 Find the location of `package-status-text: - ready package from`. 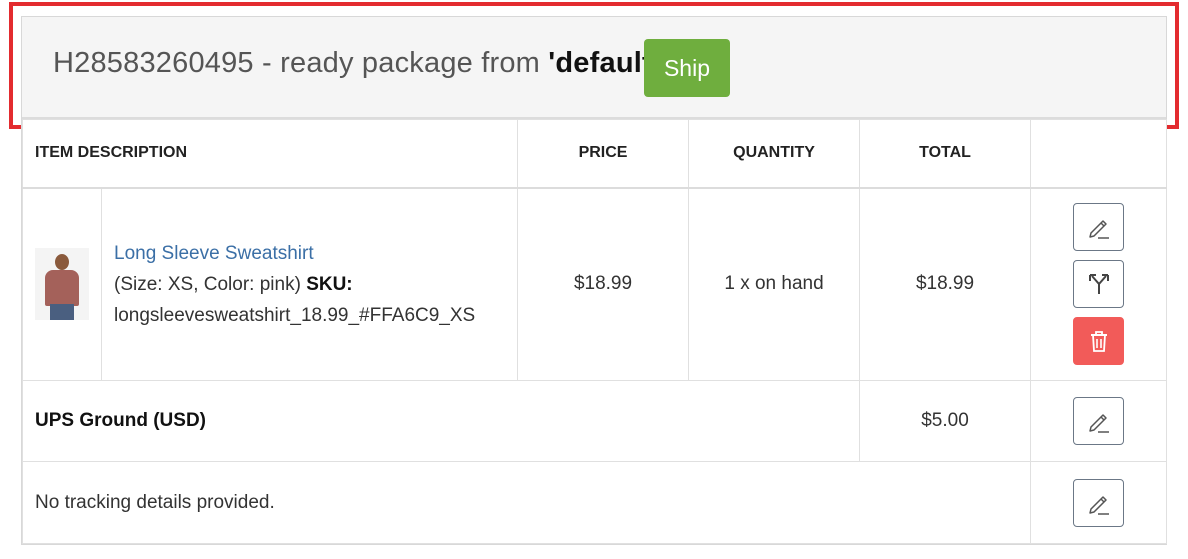

package-status-text: - ready package from is located at coordinates (401, 63).